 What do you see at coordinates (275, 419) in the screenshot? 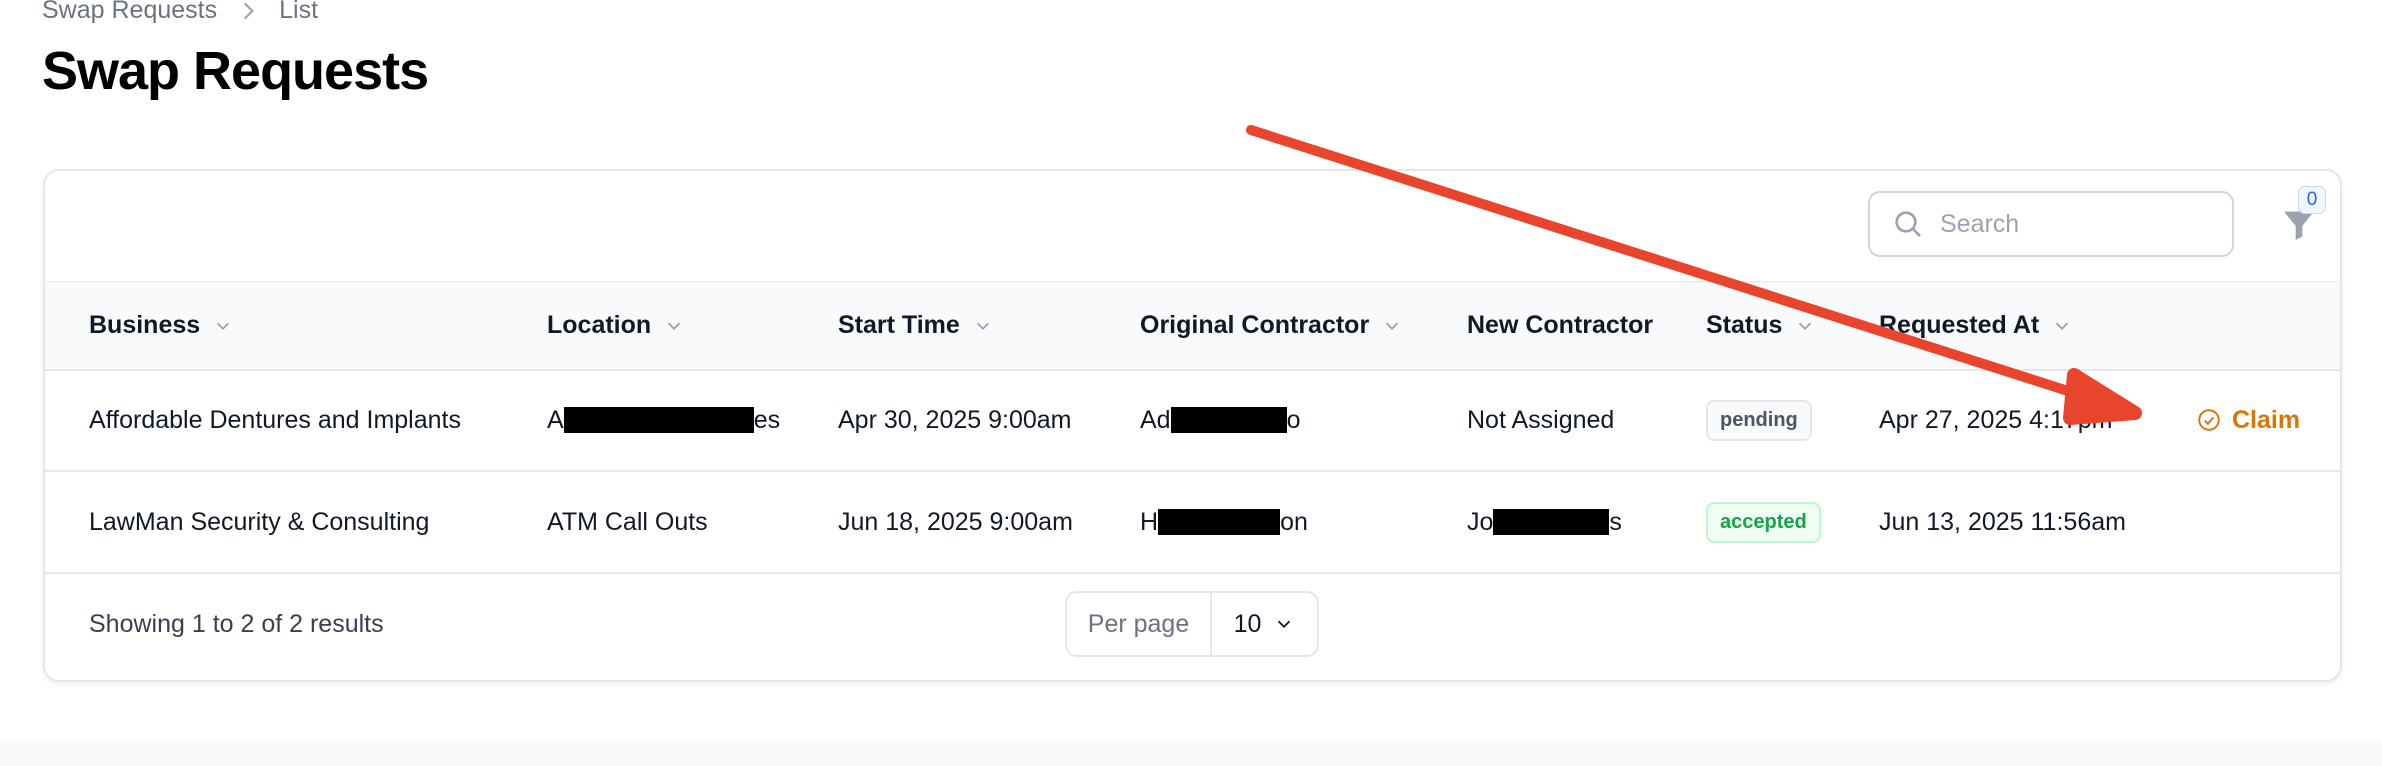
I see `cell-business: Affordable Dentures and Implants` at bounding box center [275, 419].